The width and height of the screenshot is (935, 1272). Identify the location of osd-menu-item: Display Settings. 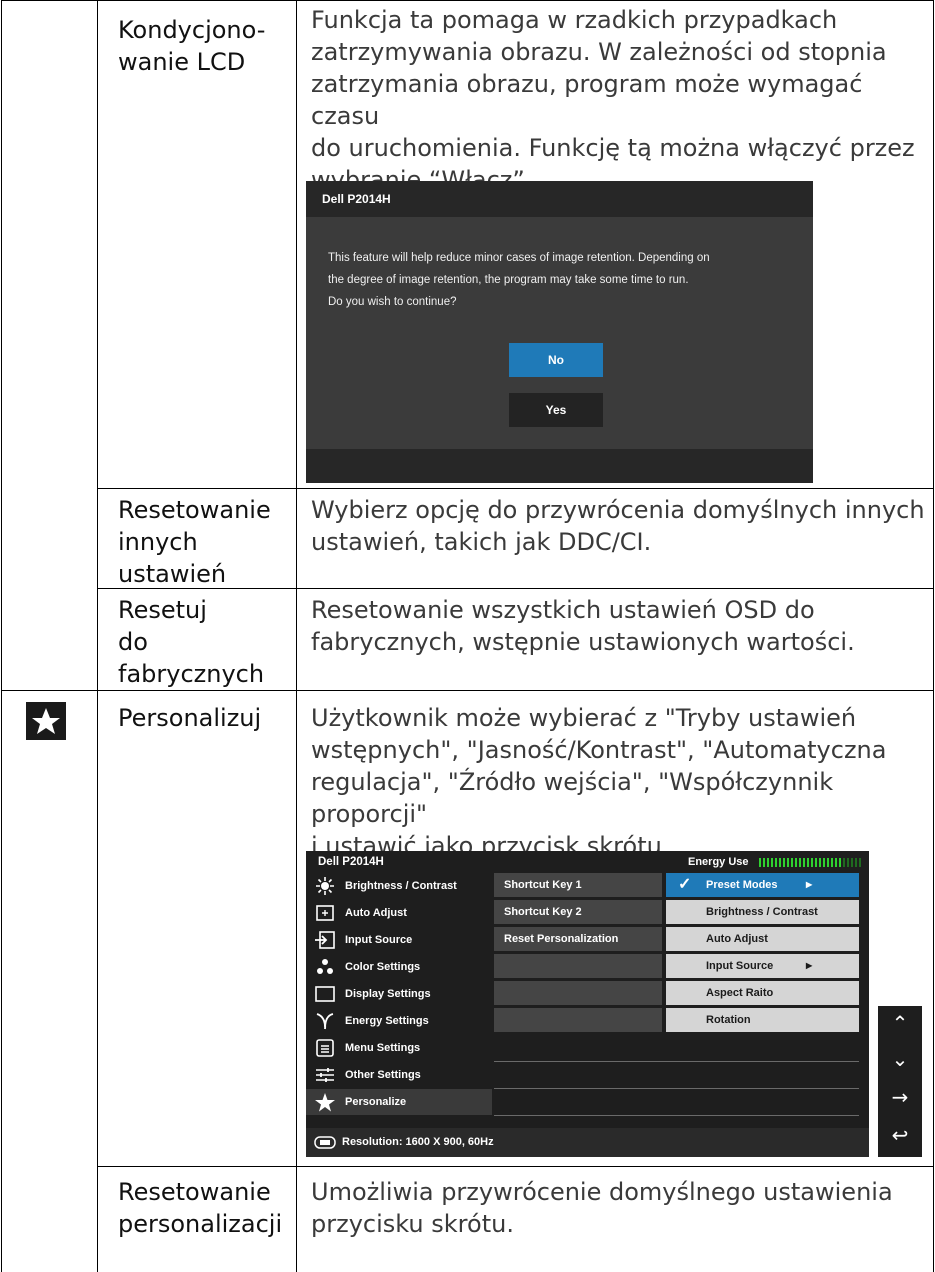
(399, 994).